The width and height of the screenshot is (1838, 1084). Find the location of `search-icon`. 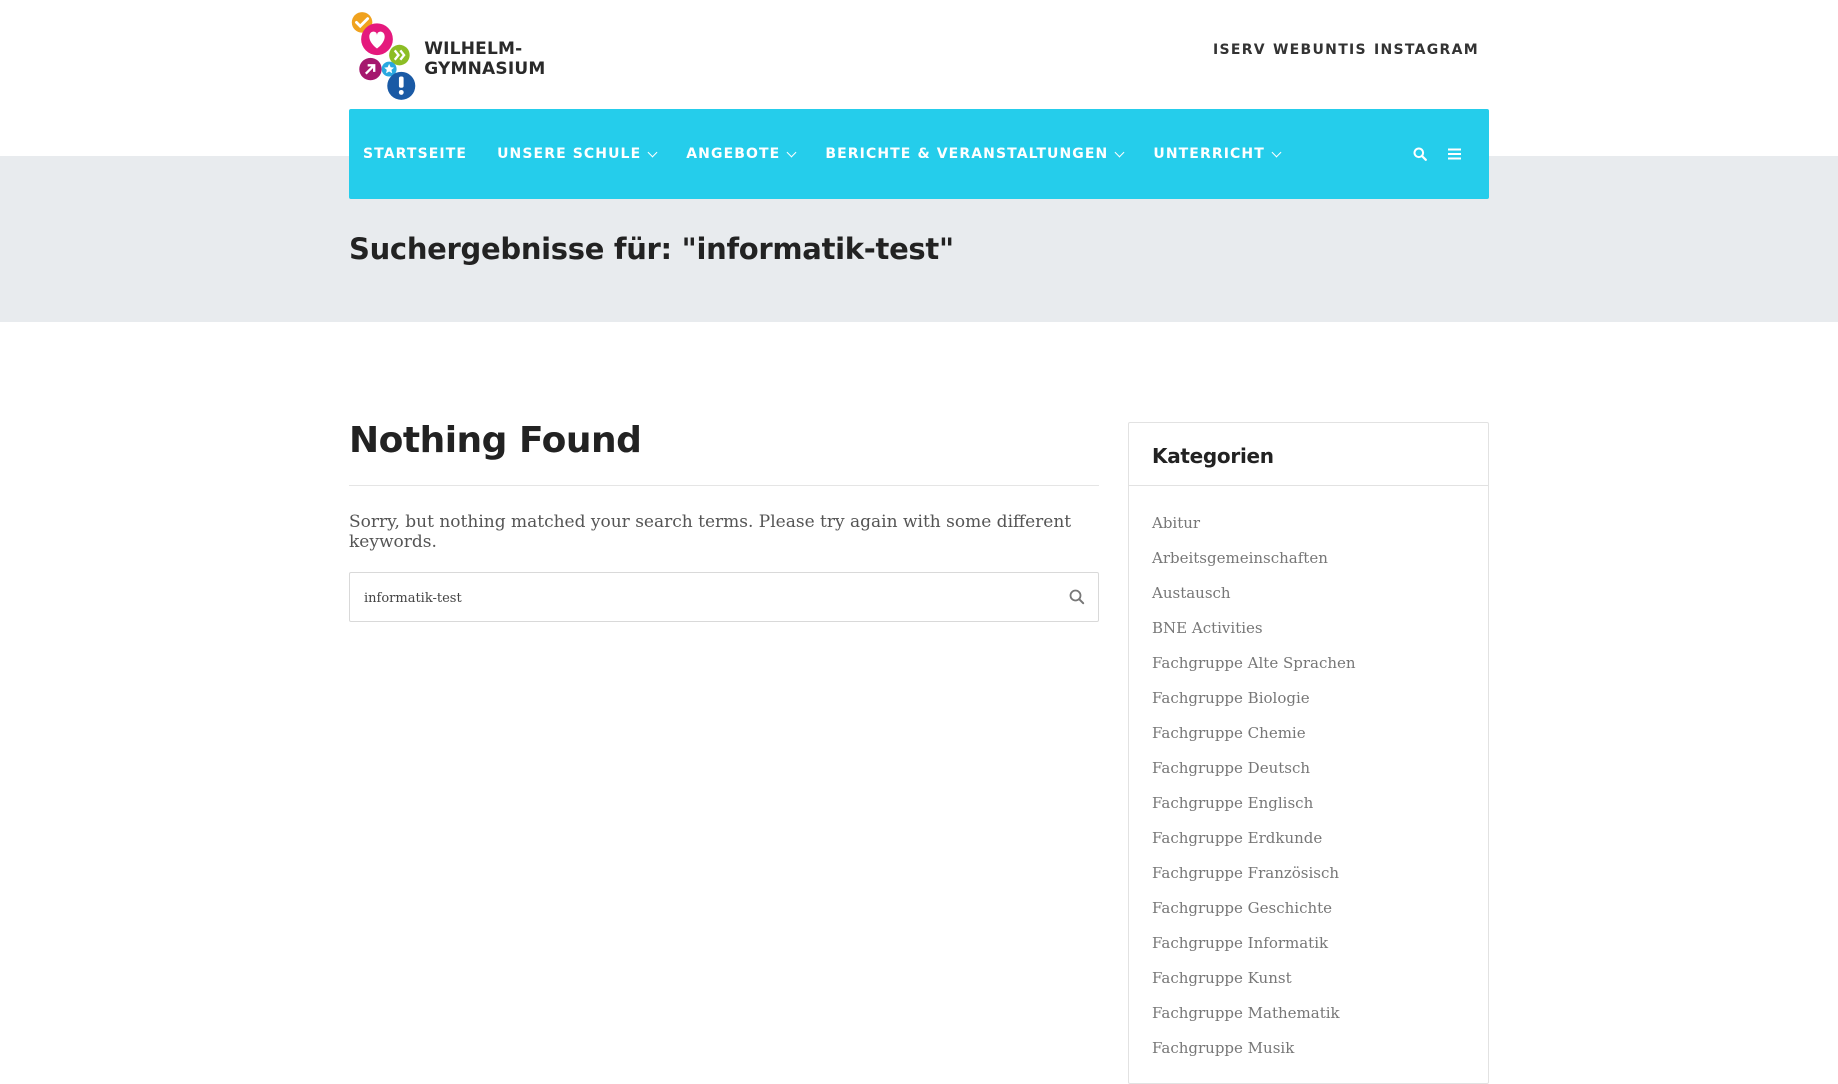

search-icon is located at coordinates (1420, 154).